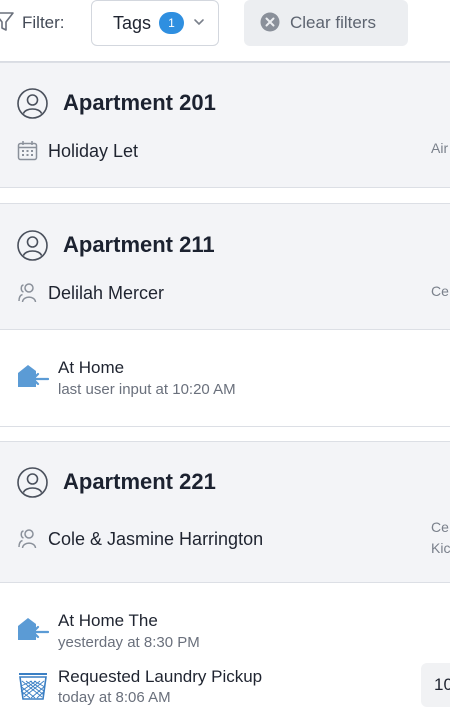 This screenshot has width=450, height=720. I want to click on clear-icon, so click(270, 22).